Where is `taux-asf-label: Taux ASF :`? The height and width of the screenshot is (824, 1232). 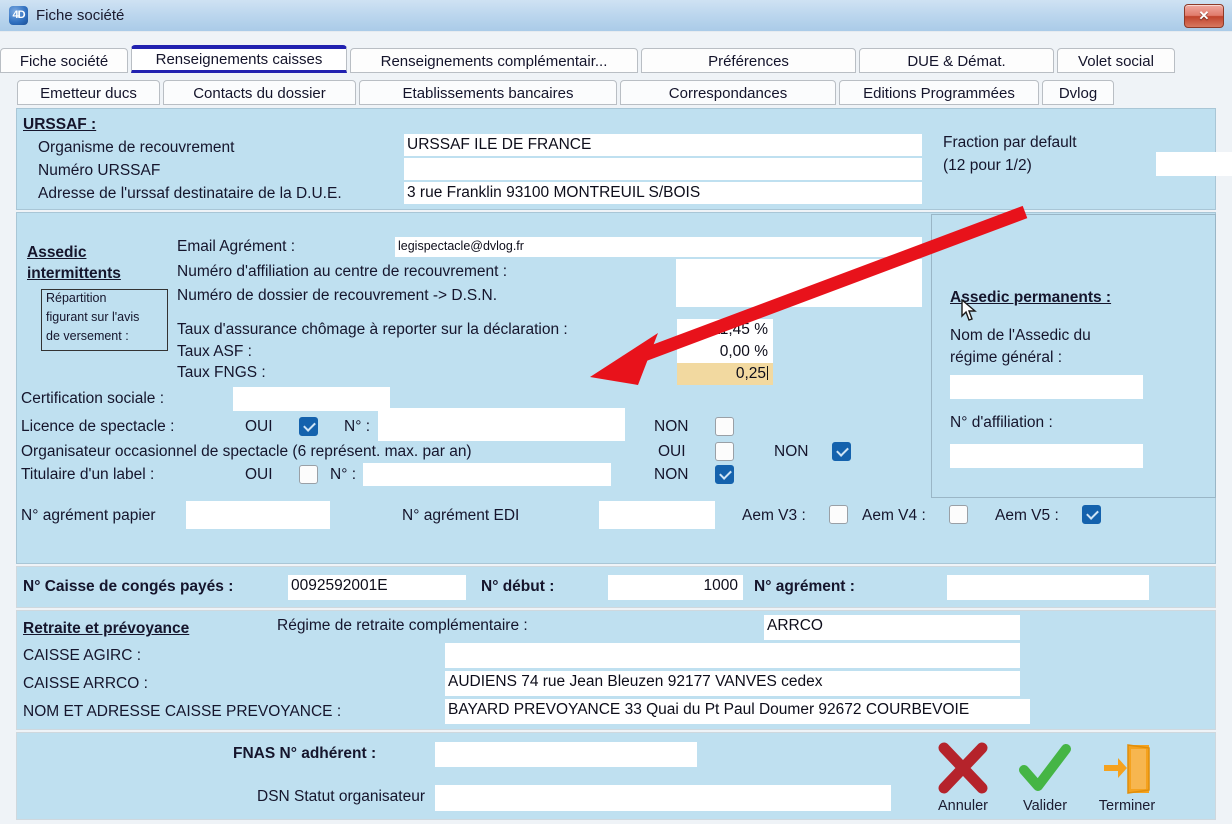 taux-asf-label: Taux ASF : is located at coordinates (214, 351).